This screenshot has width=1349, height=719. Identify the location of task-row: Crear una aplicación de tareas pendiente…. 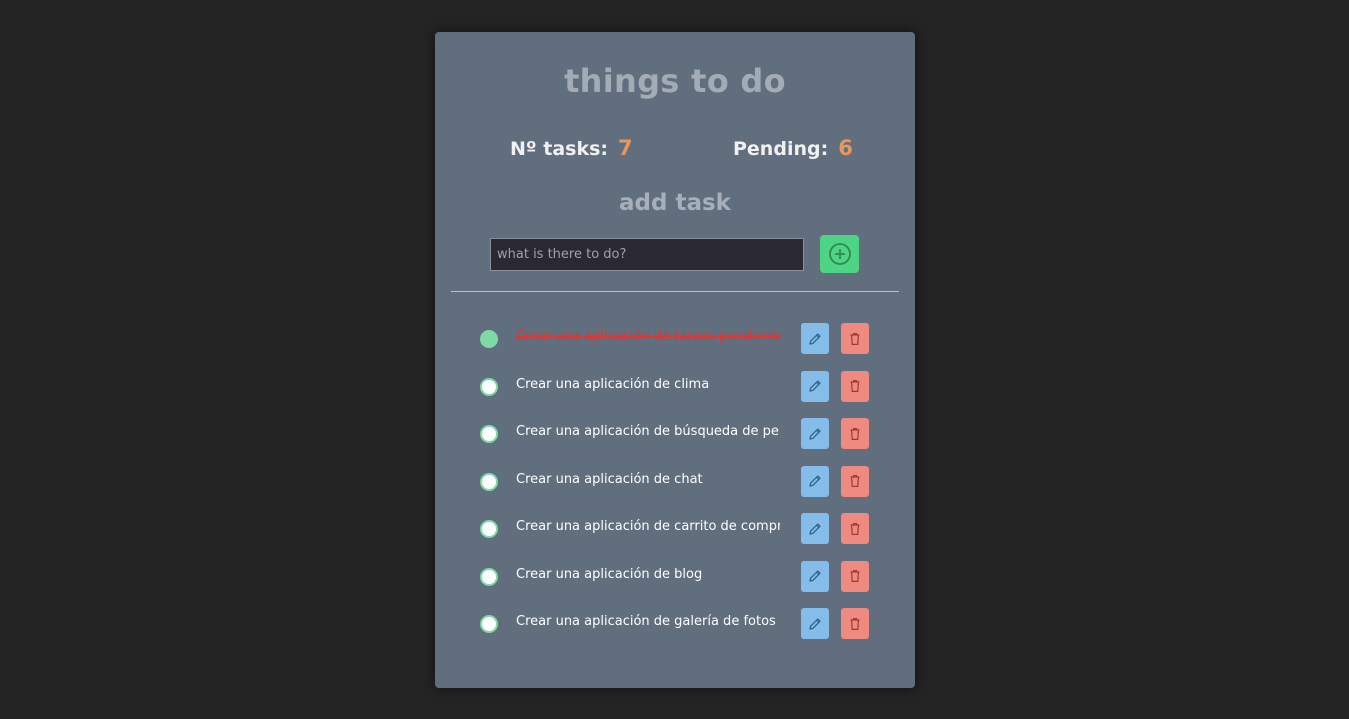
(675, 346).